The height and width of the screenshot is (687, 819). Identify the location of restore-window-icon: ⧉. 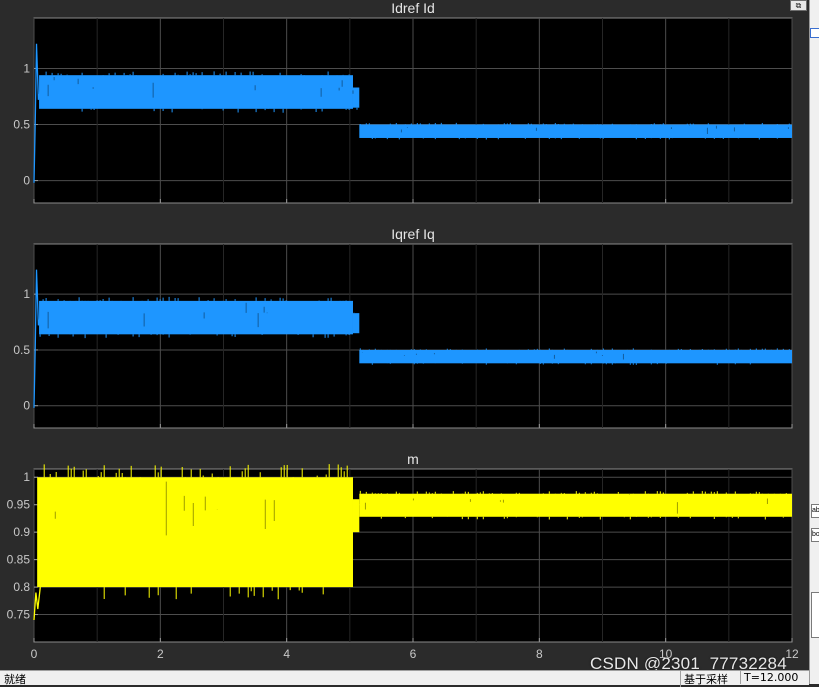
(798, 5).